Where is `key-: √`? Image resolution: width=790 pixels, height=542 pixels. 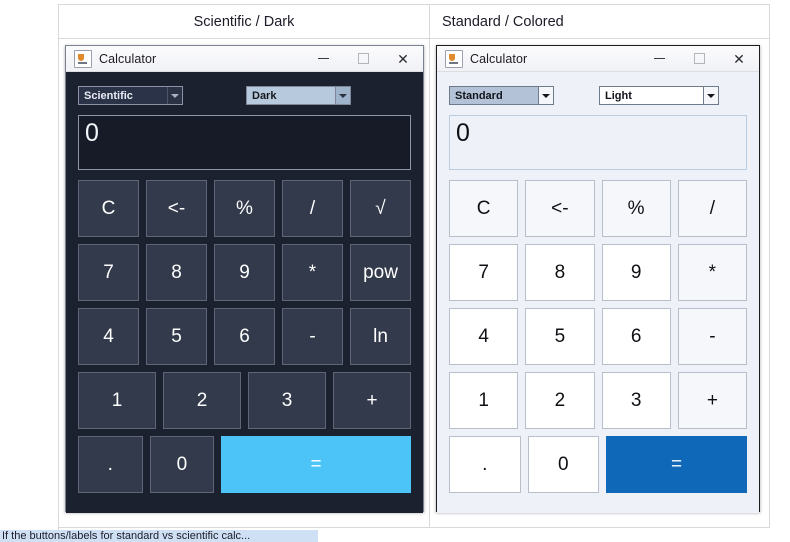 key-: √ is located at coordinates (380, 208).